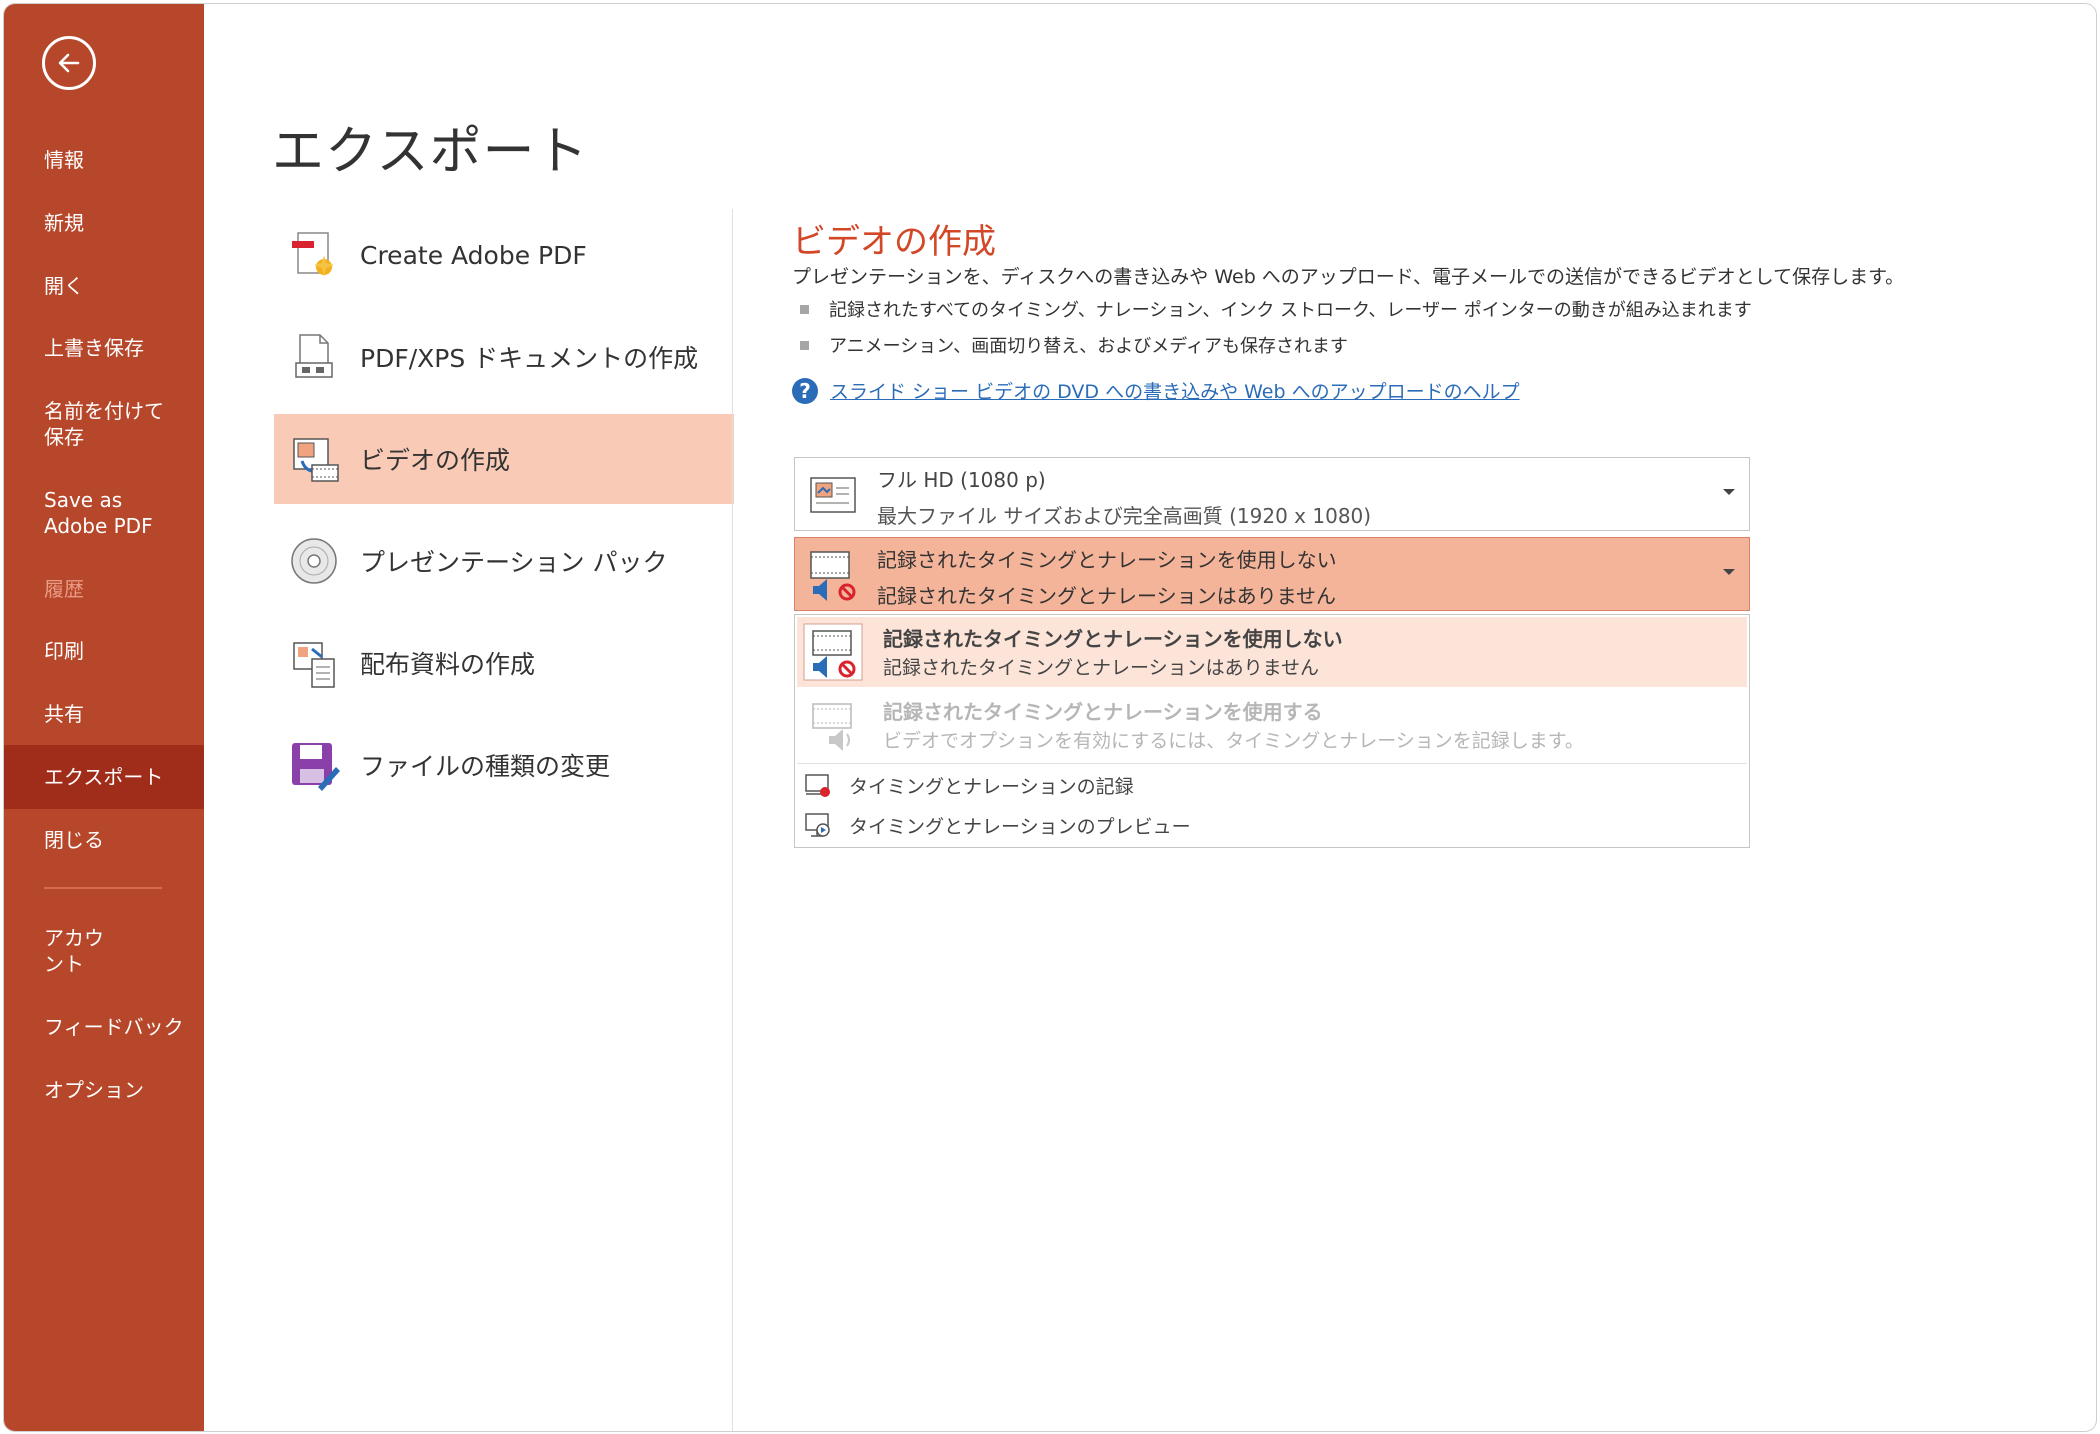  Describe the element at coordinates (314, 356) in the screenshot. I see `pdf-xps-icon` at that location.